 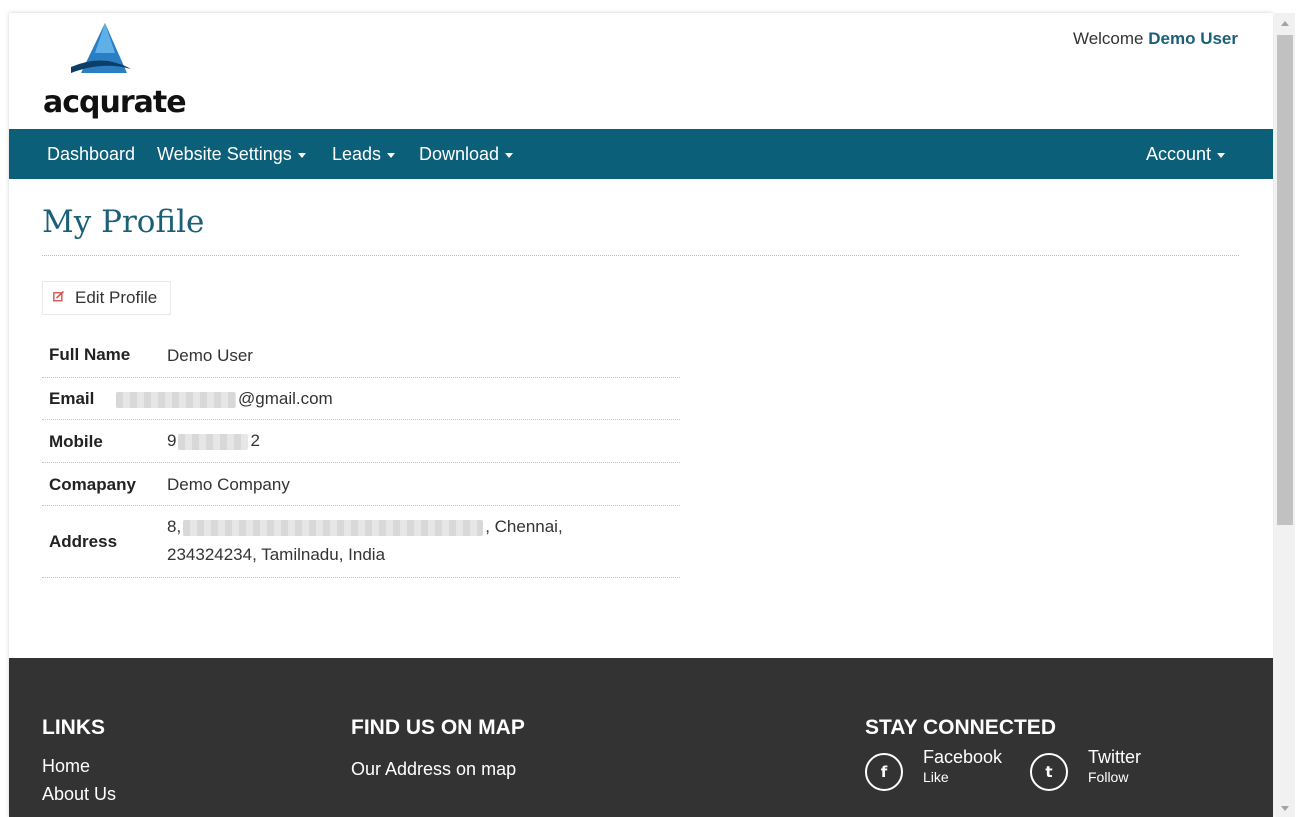 What do you see at coordinates (101, 48) in the screenshot?
I see `logo-triangle-icon` at bounding box center [101, 48].